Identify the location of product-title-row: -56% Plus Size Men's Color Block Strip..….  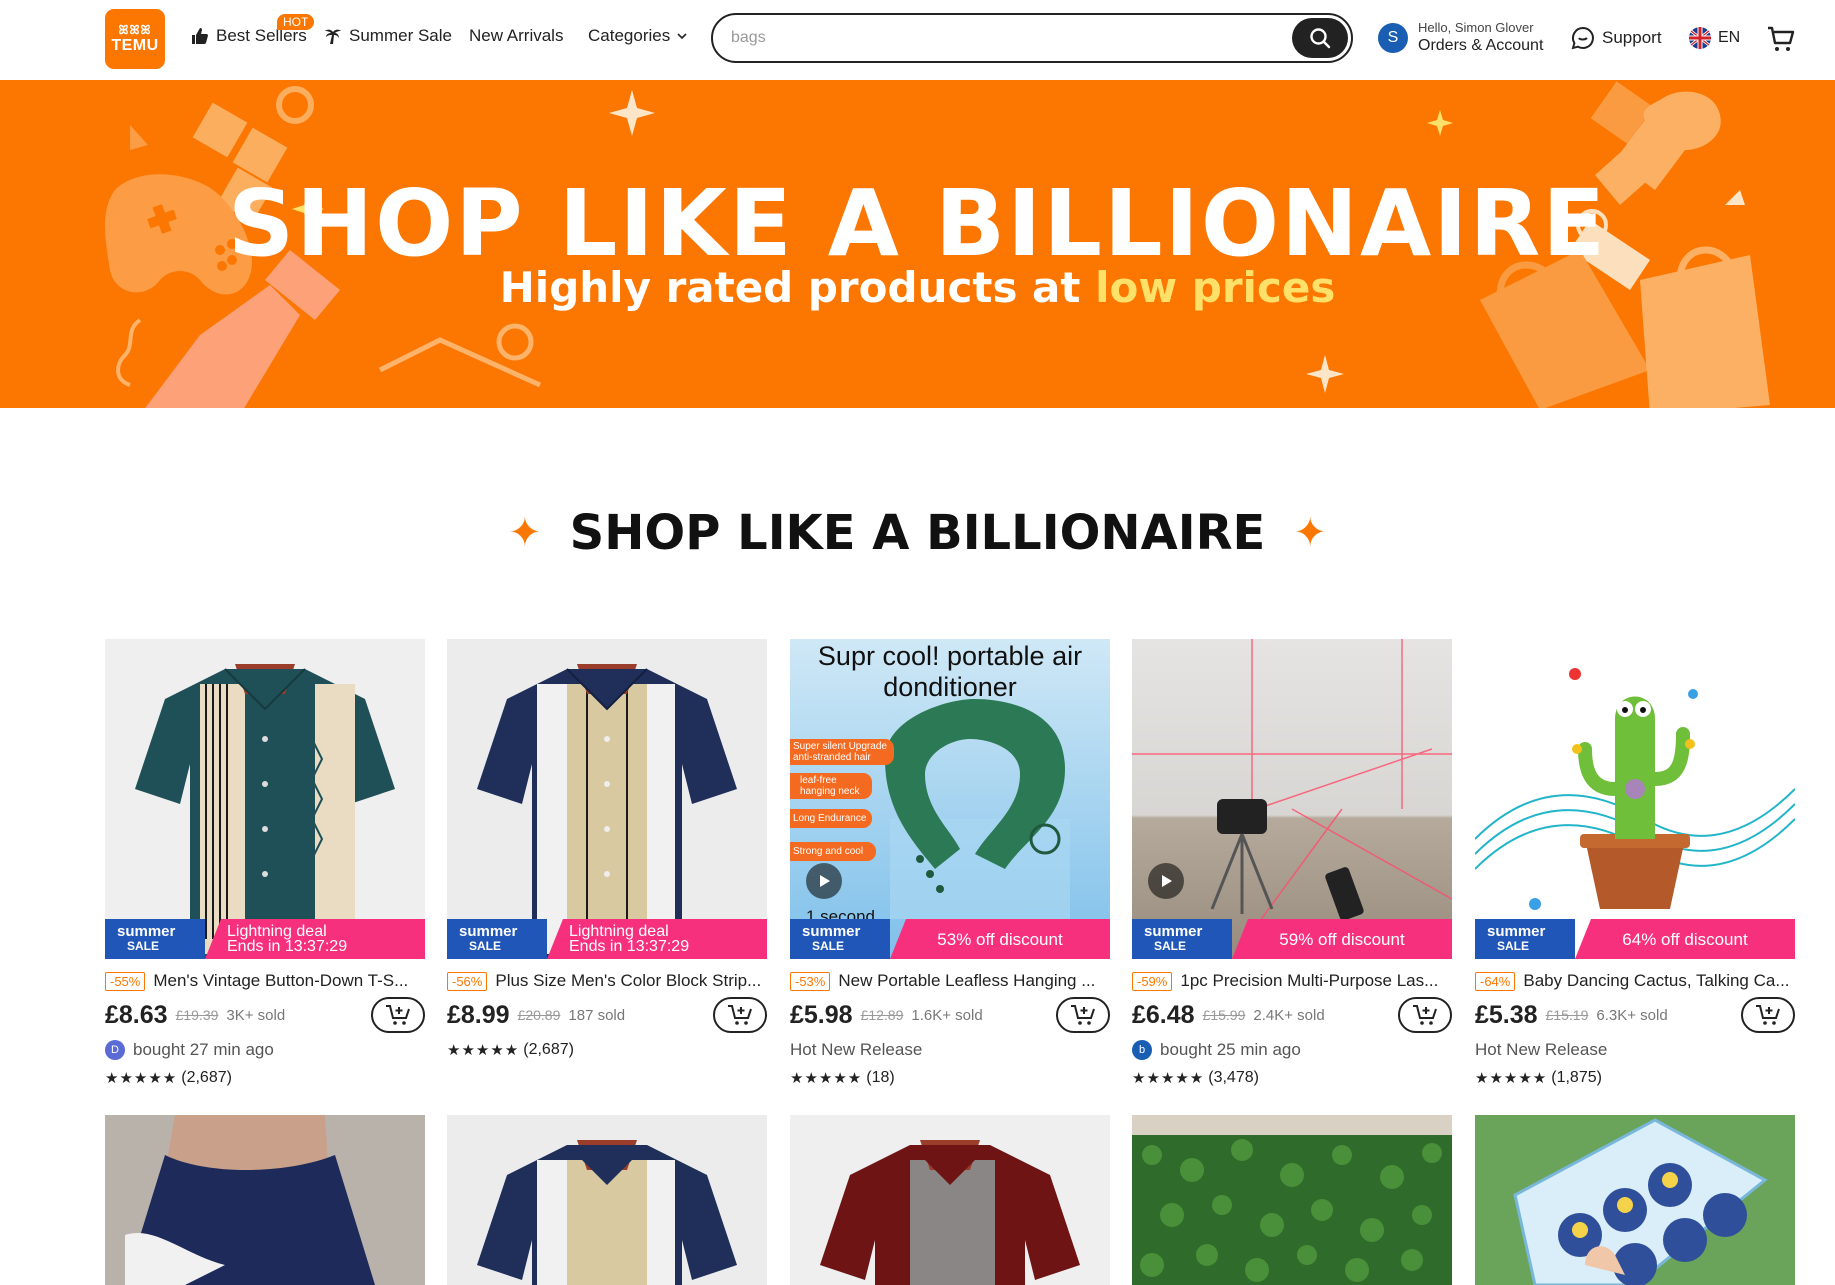
(607, 981).